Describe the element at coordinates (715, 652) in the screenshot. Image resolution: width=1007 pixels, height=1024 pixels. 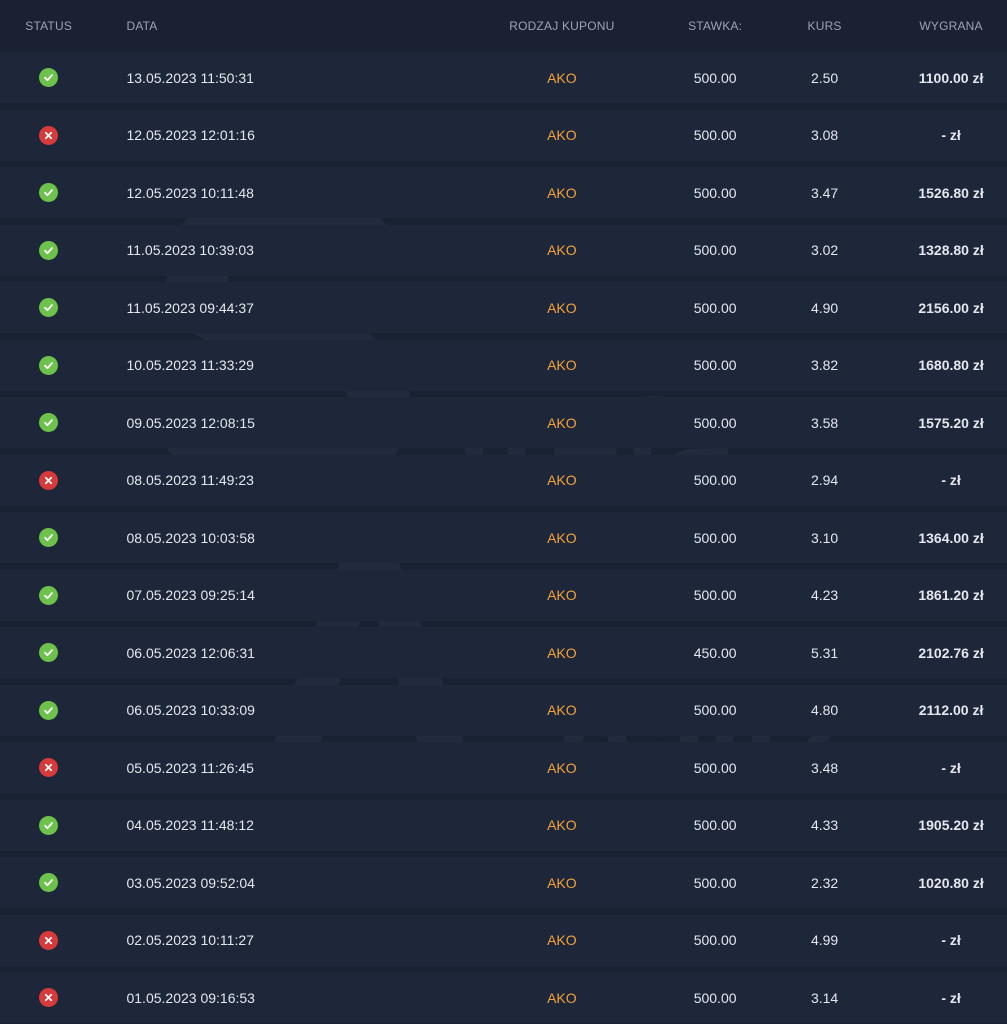
I see `stake-cell: 450.00` at that location.